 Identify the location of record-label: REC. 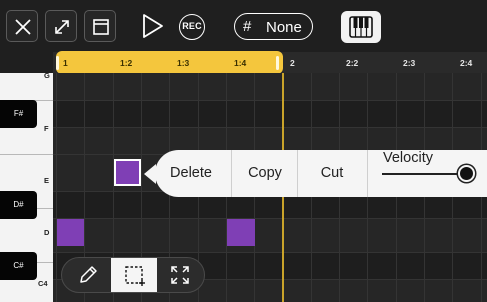
(192, 26).